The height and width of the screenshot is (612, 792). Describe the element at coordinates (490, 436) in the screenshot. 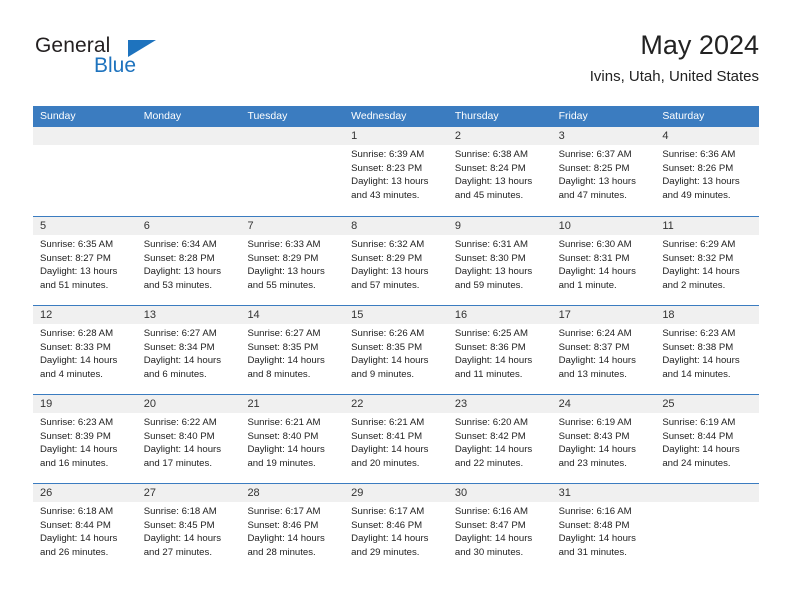

I see `sunset-time: Sunset: 8:42 PM` at that location.